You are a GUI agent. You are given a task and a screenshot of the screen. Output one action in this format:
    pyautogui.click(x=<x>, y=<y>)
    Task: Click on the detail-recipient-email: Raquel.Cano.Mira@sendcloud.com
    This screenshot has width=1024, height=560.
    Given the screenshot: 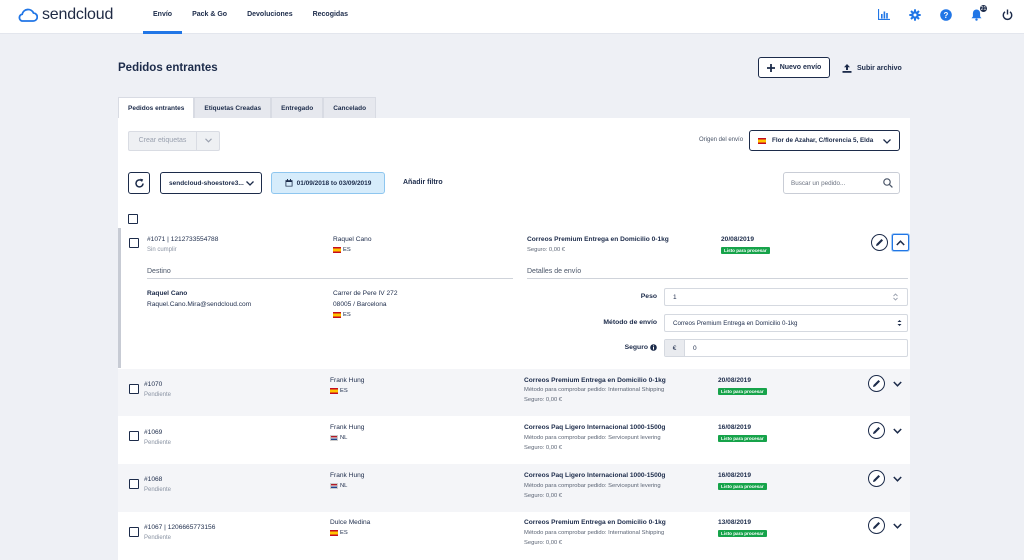 What is the action you would take?
    pyautogui.click(x=199, y=304)
    